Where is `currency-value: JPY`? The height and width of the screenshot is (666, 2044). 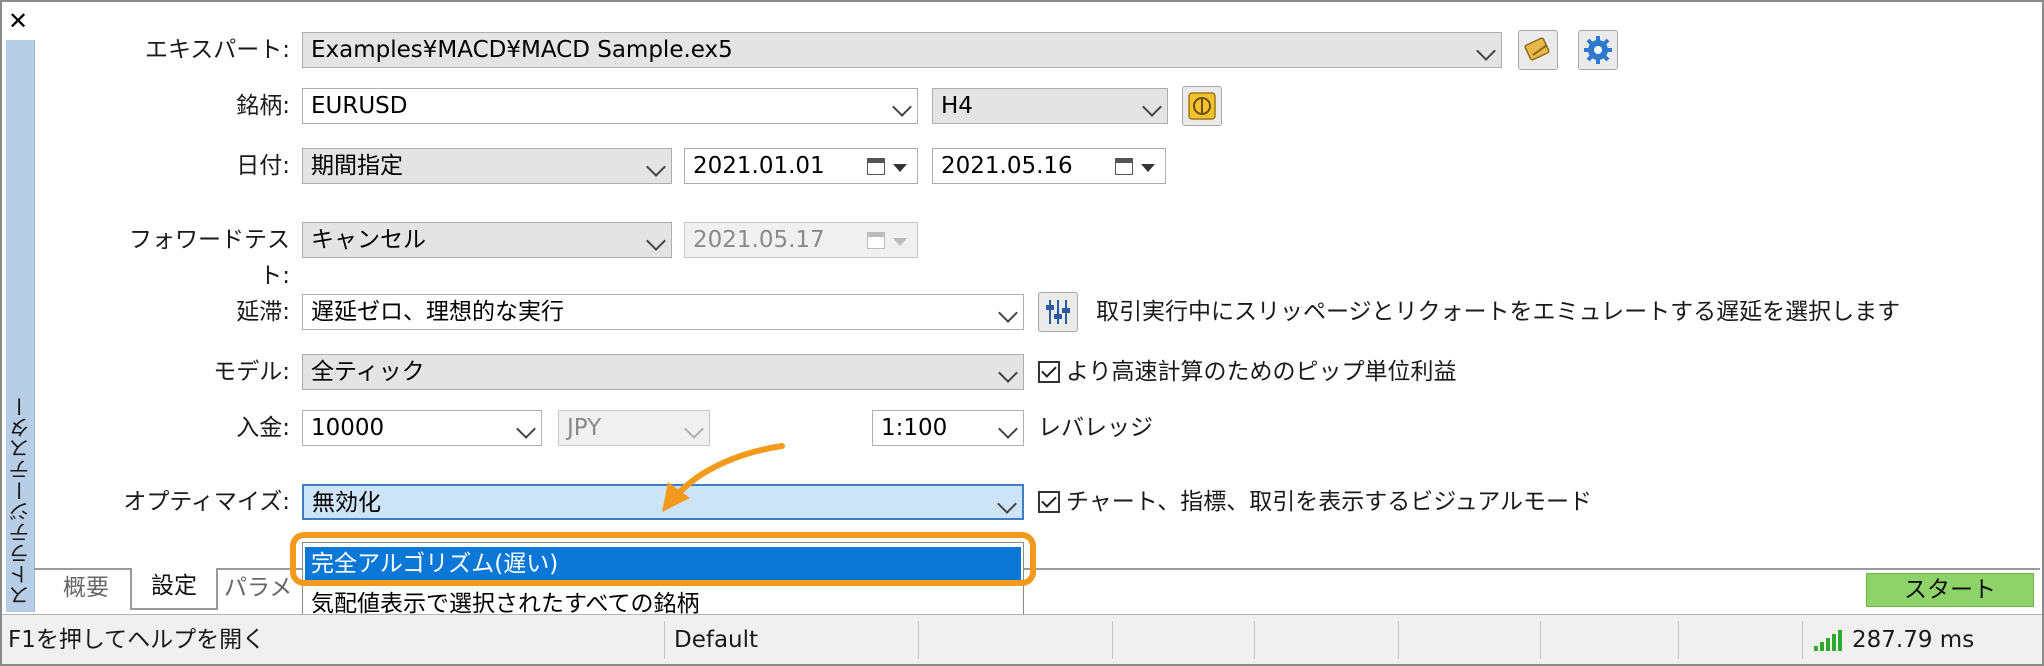
currency-value: JPY is located at coordinates (584, 428).